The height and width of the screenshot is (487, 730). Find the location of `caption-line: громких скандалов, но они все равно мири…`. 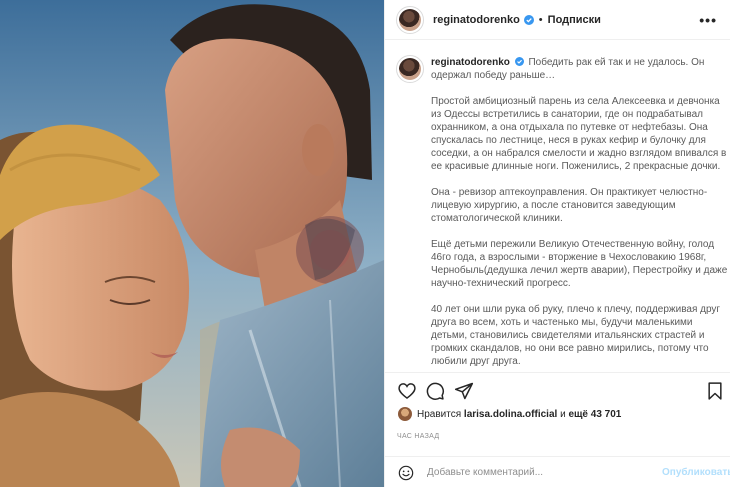

caption-line: громких скандалов, но они все равно мири… is located at coordinates (570, 348).